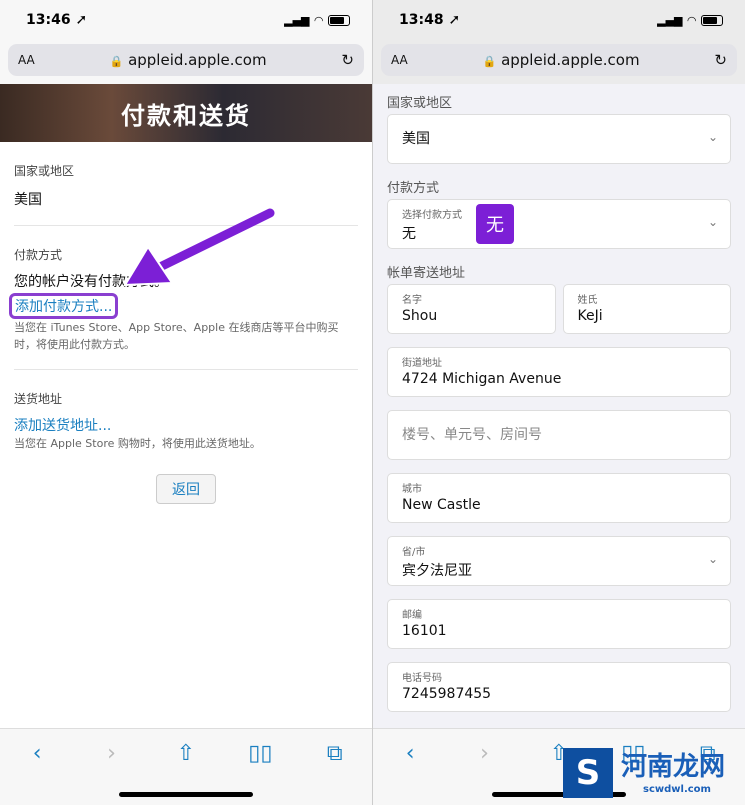 The height and width of the screenshot is (805, 745). What do you see at coordinates (559, 687) in the screenshot?
I see `phone-field: 电话号码 7245987455` at bounding box center [559, 687].